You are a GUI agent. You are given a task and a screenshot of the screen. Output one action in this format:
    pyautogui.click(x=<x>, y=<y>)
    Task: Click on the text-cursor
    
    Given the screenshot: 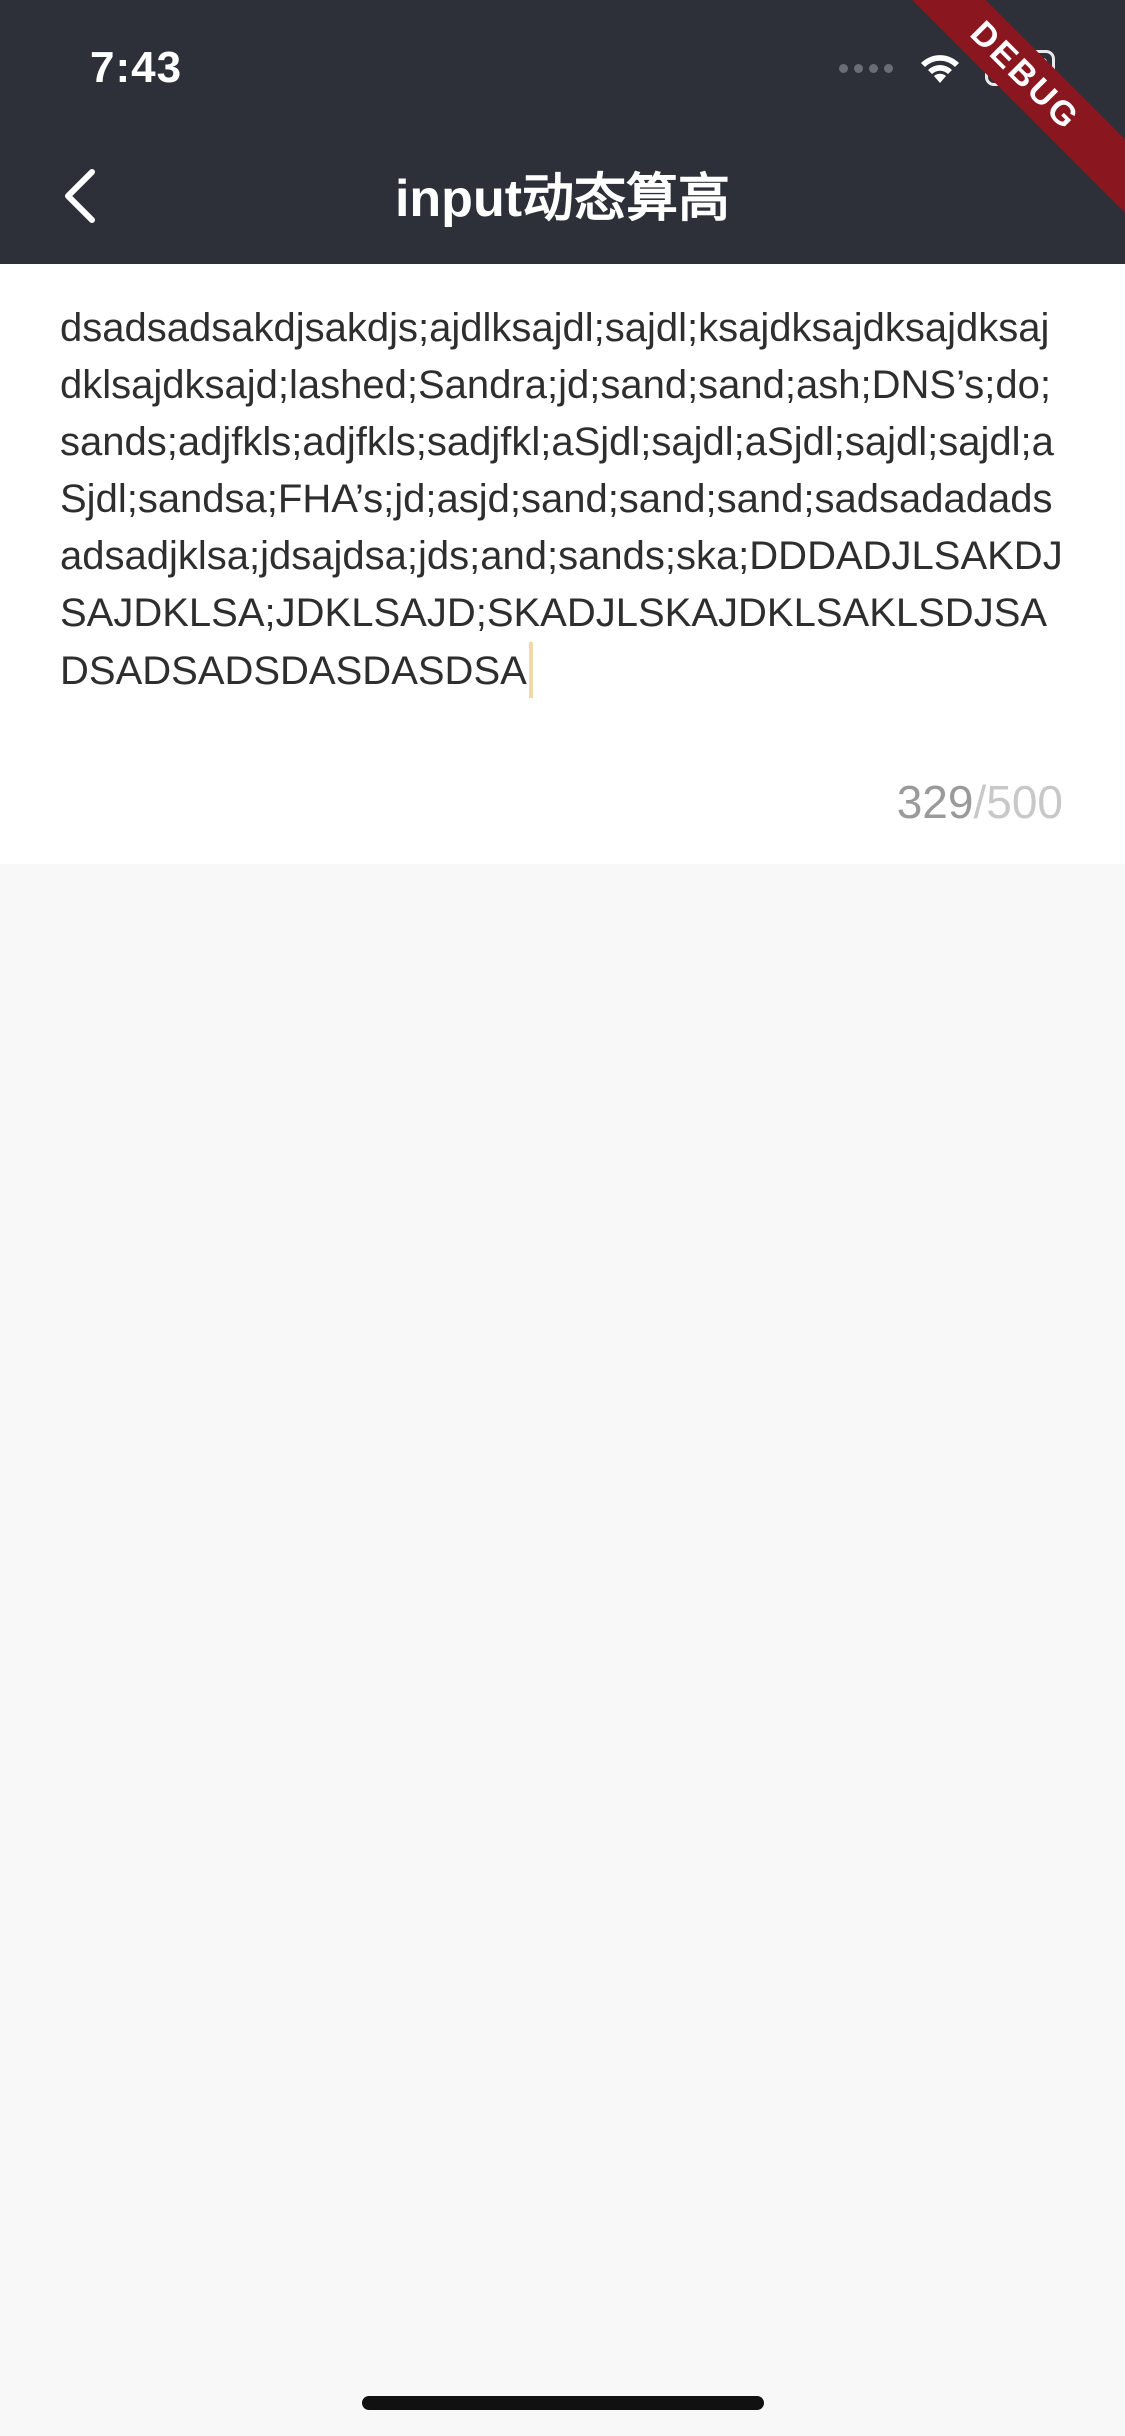 What is the action you would take?
    pyautogui.click(x=530, y=670)
    